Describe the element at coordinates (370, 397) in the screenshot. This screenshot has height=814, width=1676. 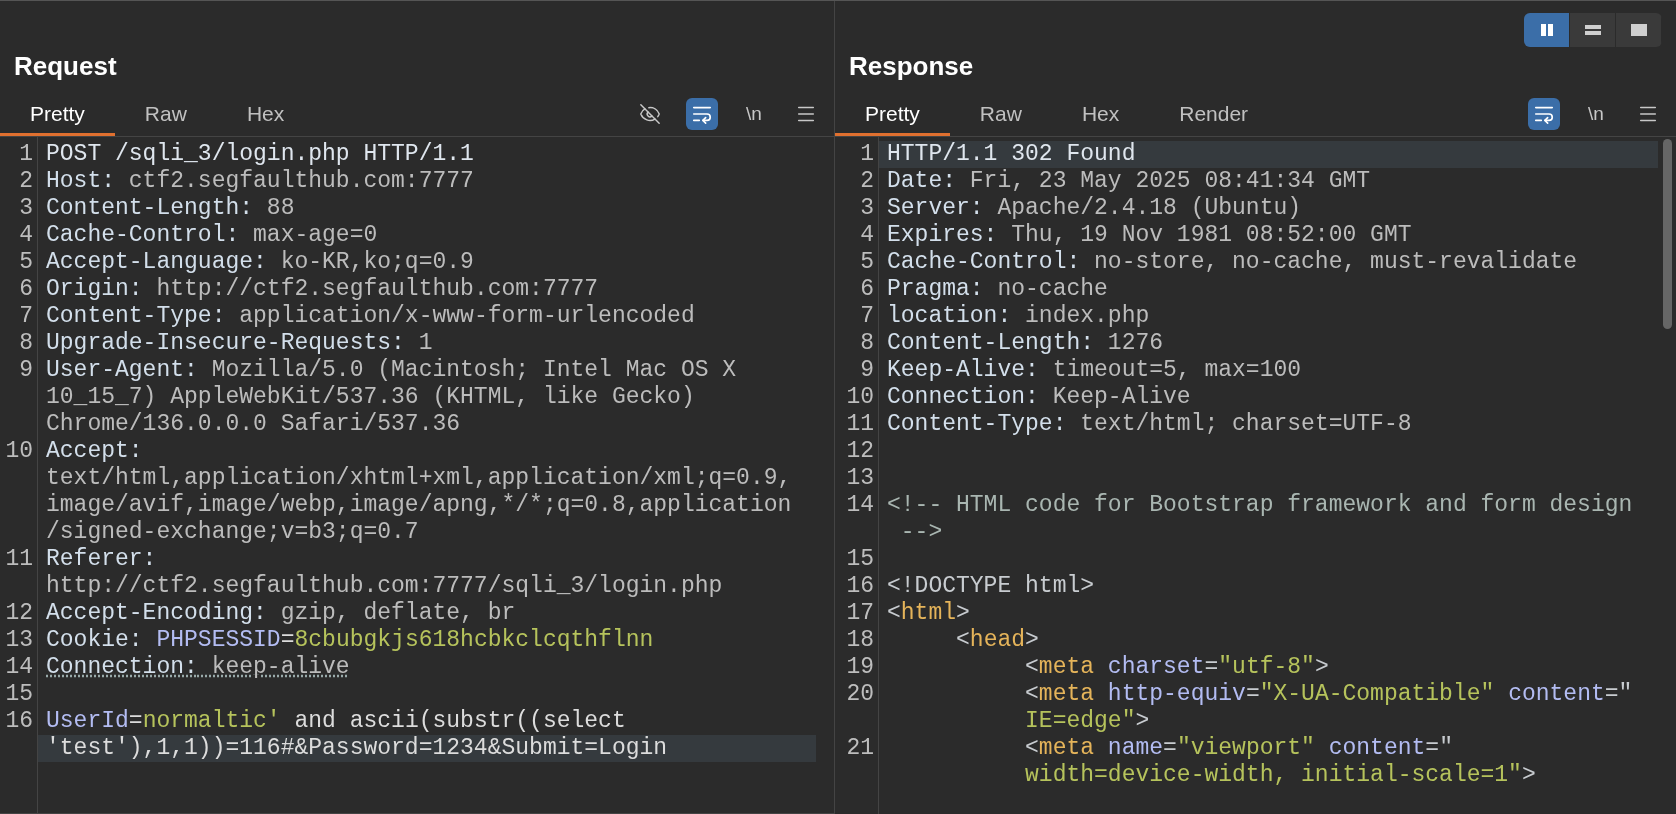
I see `code-line: 10_15_7) AppleWebKit/537.36 (KHTML, like Gecko)` at that location.